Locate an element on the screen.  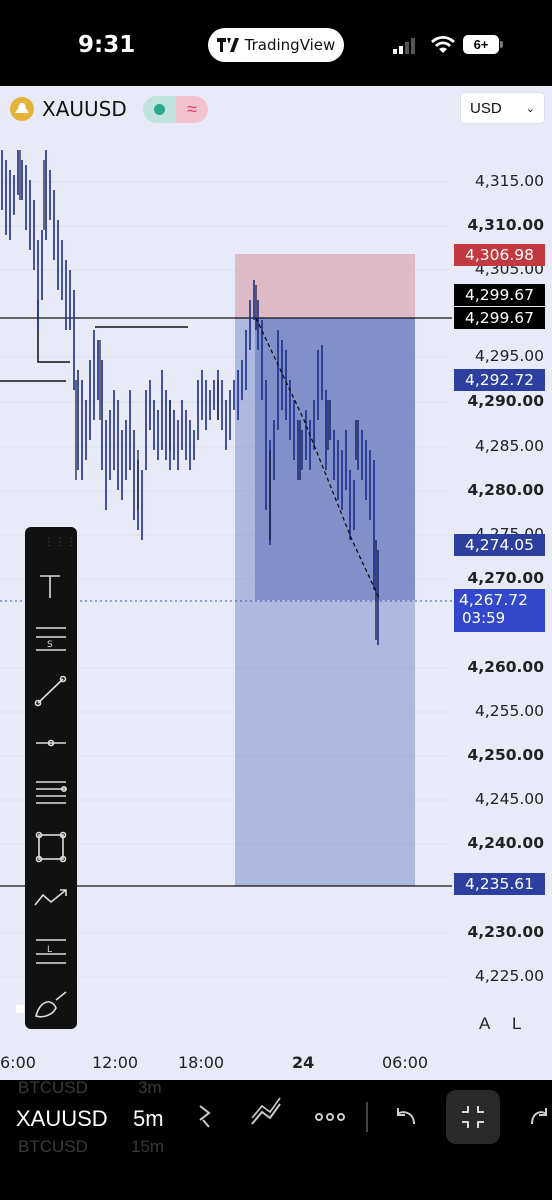
chart-type-icon is located at coordinates (205, 1116).